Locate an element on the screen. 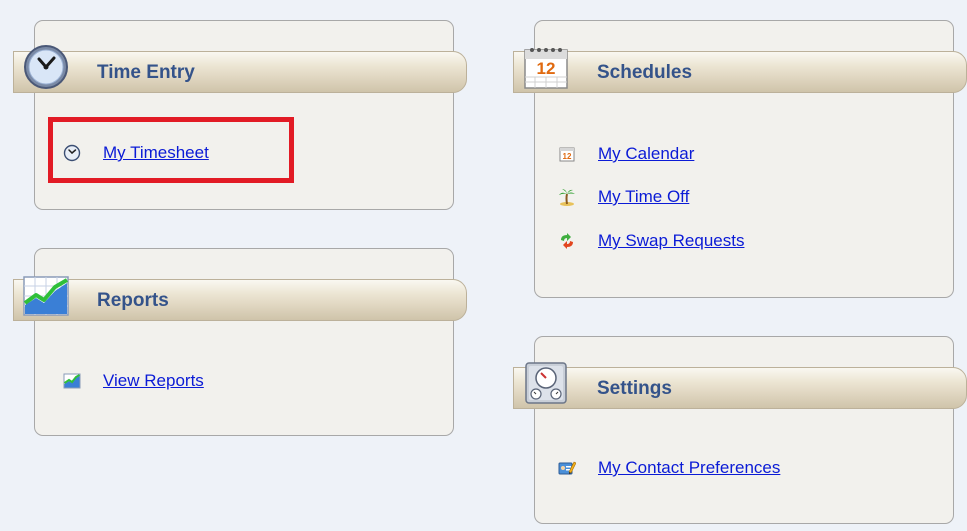 Image resolution: width=967 pixels, height=531 pixels. gauge-icon is located at coordinates (546, 383).